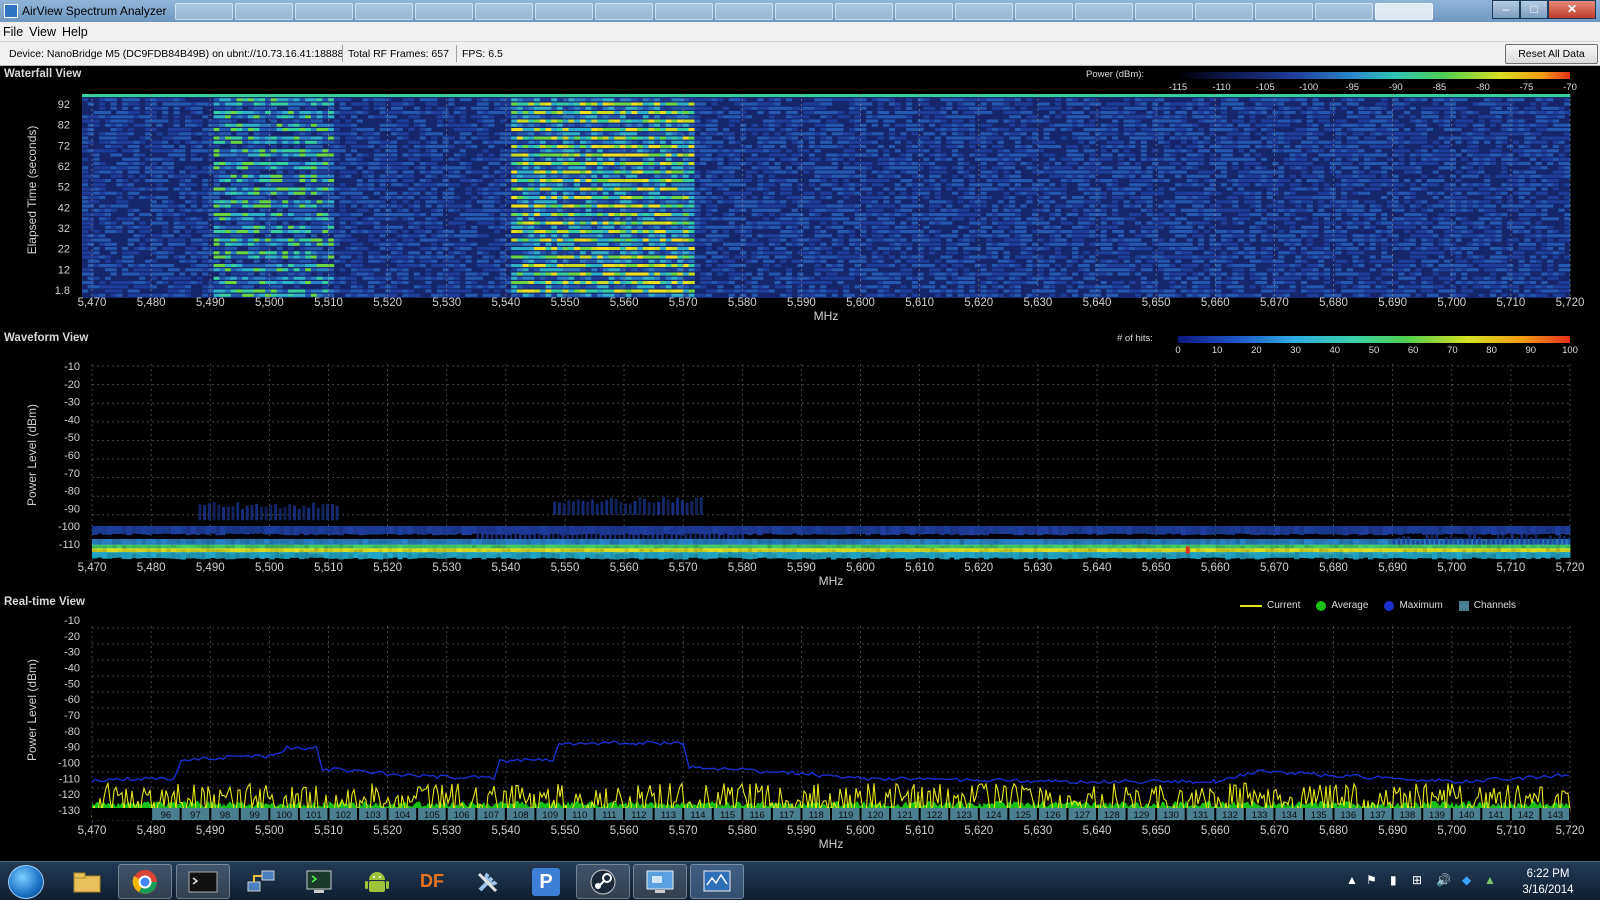  I want to click on close-button: ✕, so click(1572, 9).